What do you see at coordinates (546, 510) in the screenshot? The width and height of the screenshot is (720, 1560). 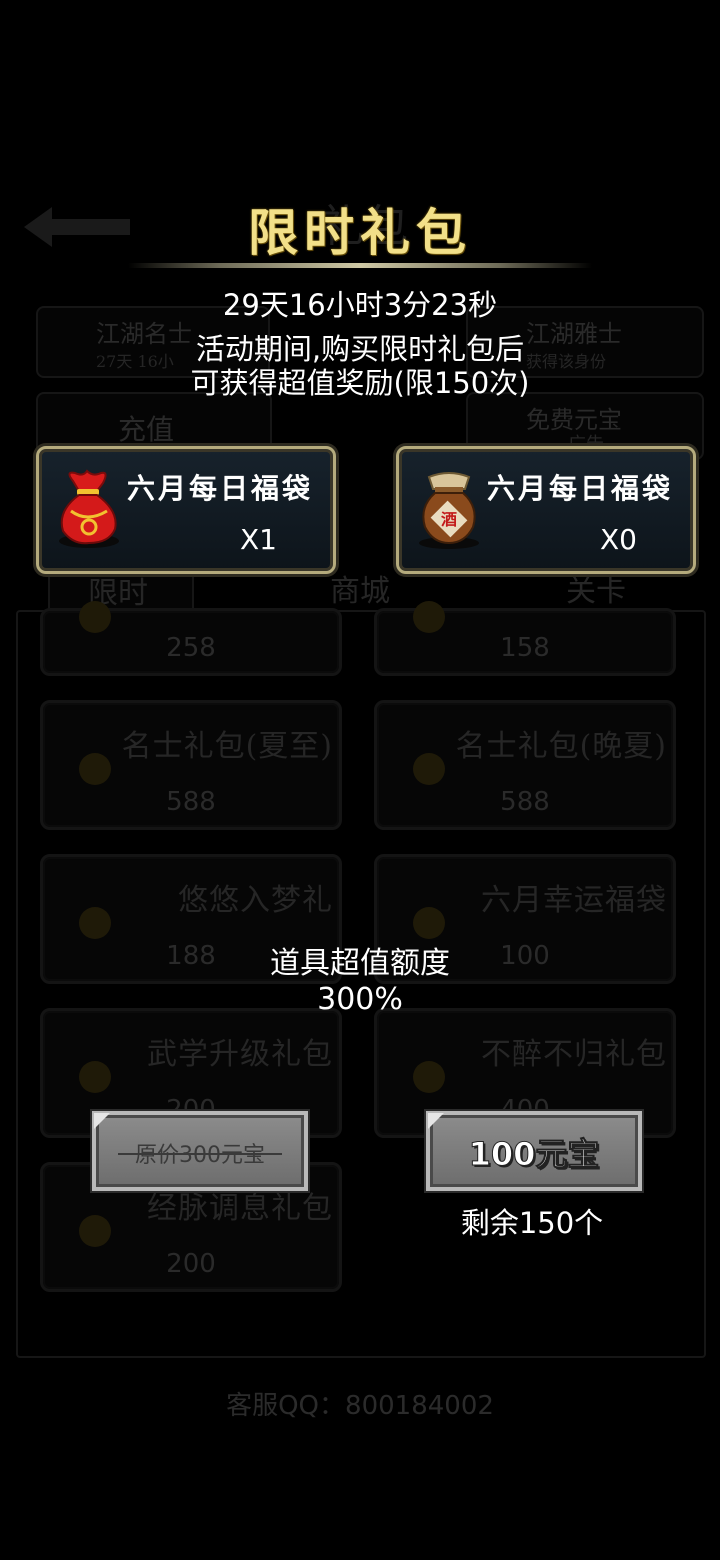 I see `reward-item-card: 酒 六月每日福袋 X0` at bounding box center [546, 510].